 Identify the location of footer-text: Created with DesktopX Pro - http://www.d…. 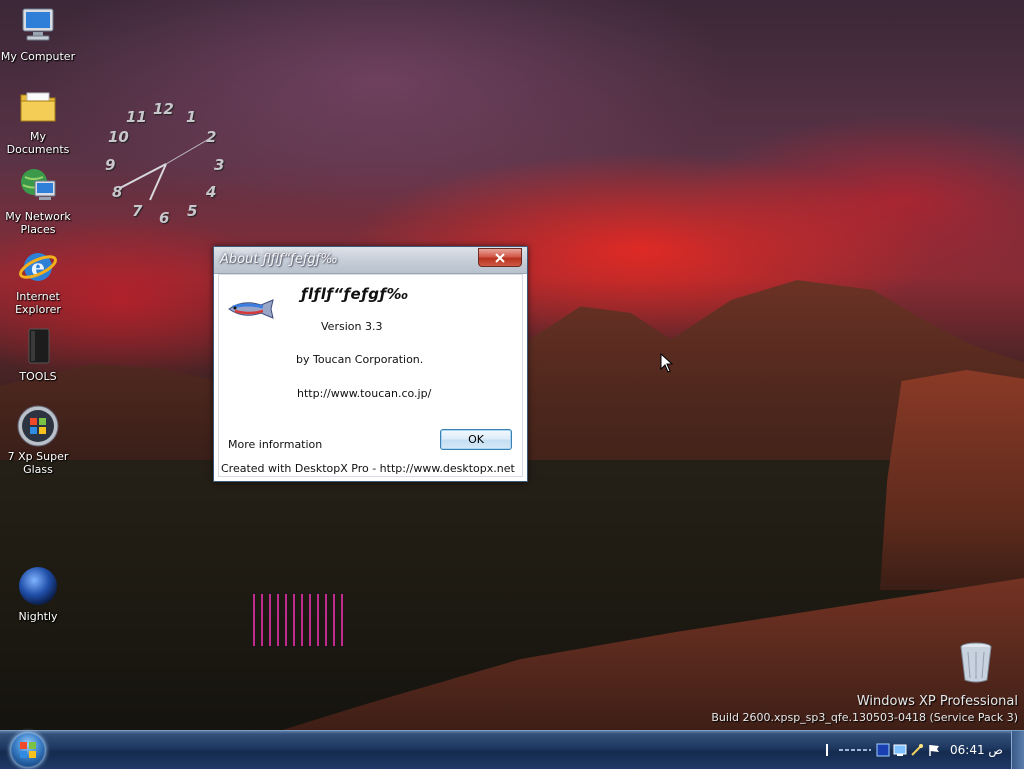
(368, 468).